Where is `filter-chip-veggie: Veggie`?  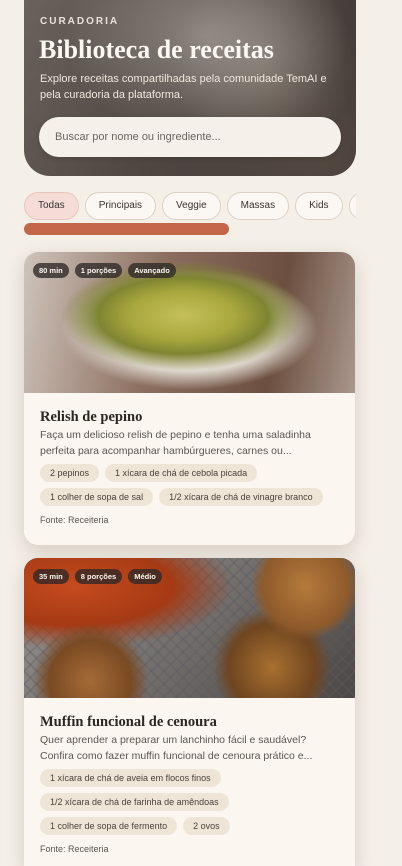
filter-chip-veggie: Veggie is located at coordinates (191, 206).